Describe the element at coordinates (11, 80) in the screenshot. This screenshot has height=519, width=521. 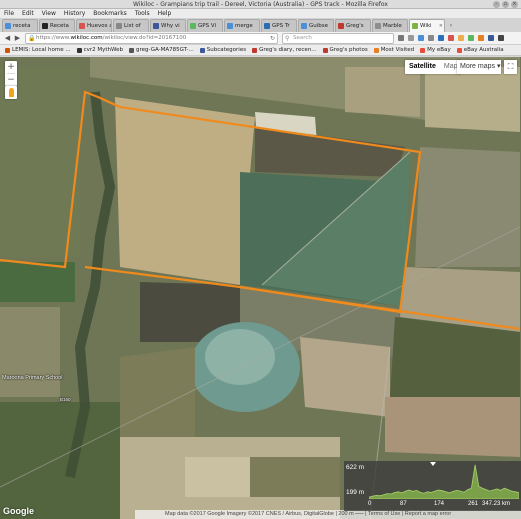
I see `zoom-out-button: −` at that location.